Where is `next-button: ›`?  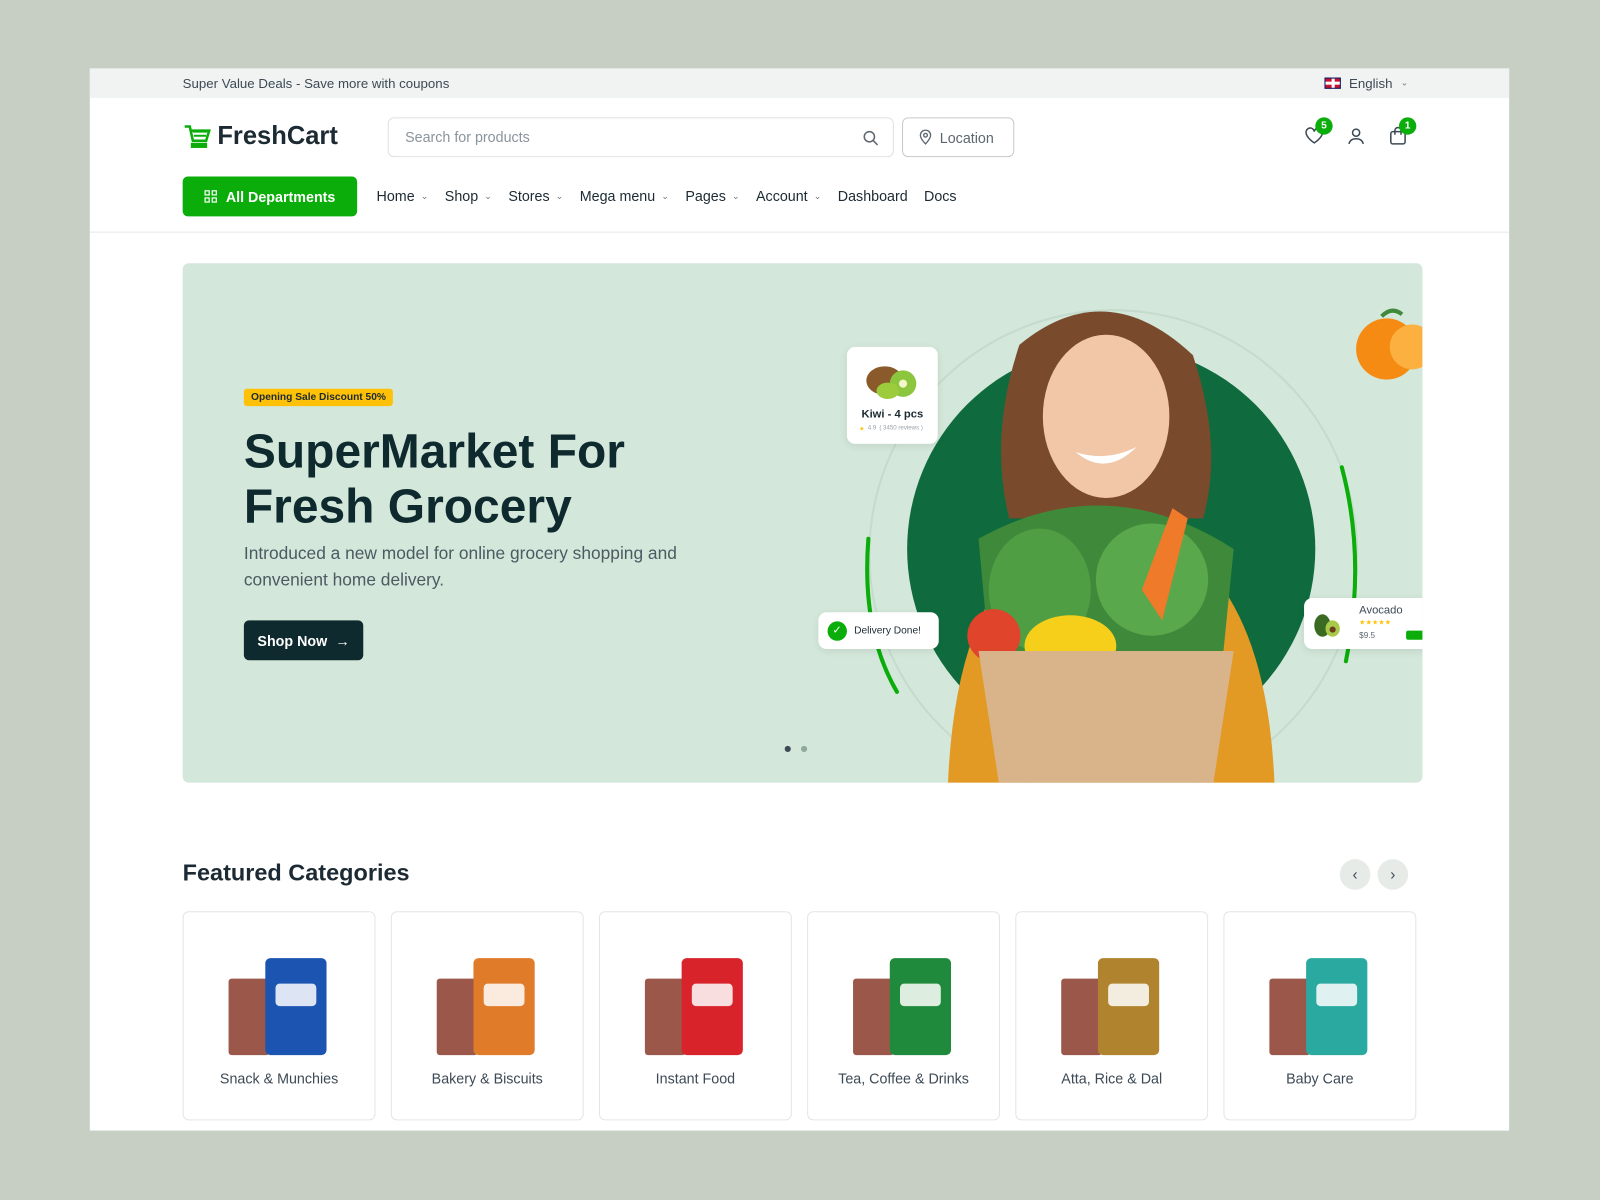 next-button: › is located at coordinates (1393, 874).